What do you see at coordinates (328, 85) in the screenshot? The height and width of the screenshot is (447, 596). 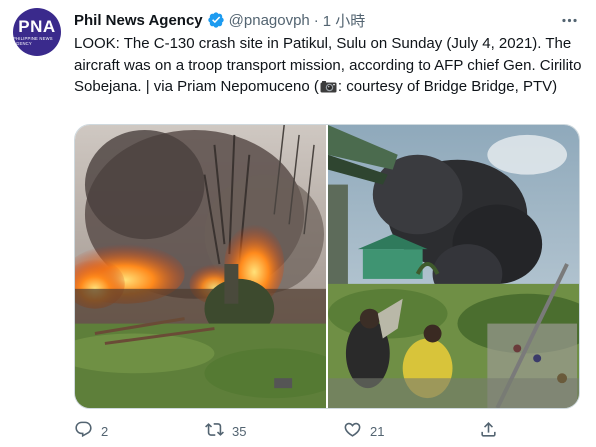 I see `camera-icon` at bounding box center [328, 85].